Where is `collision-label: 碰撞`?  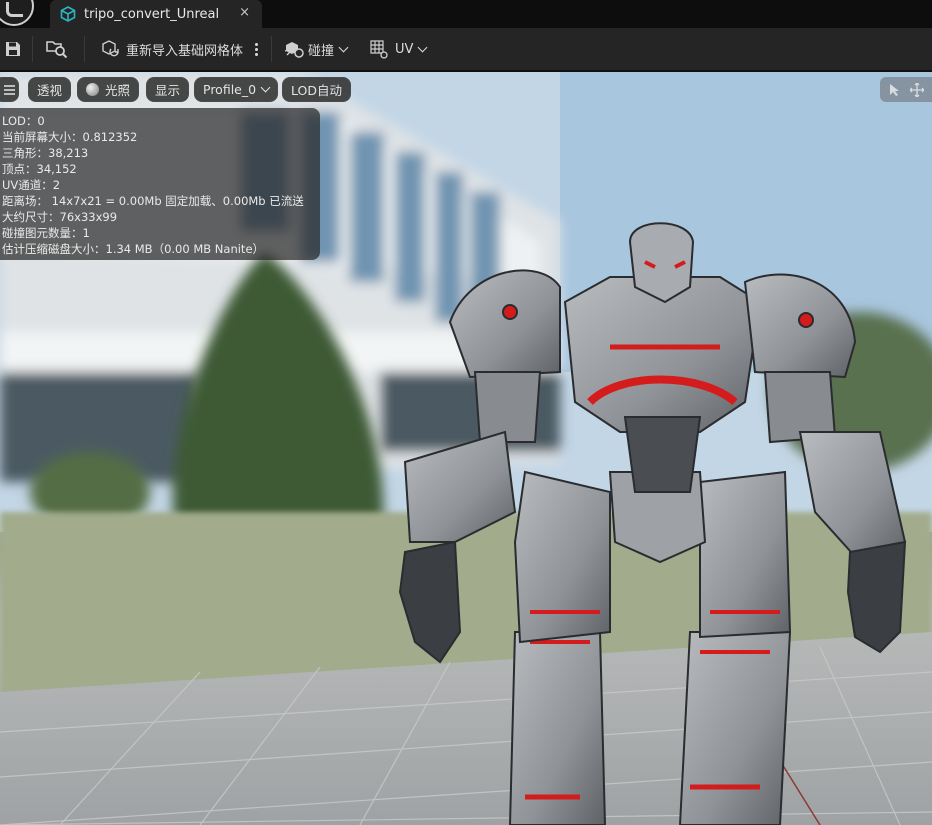
collision-label: 碰撞 is located at coordinates (321, 51).